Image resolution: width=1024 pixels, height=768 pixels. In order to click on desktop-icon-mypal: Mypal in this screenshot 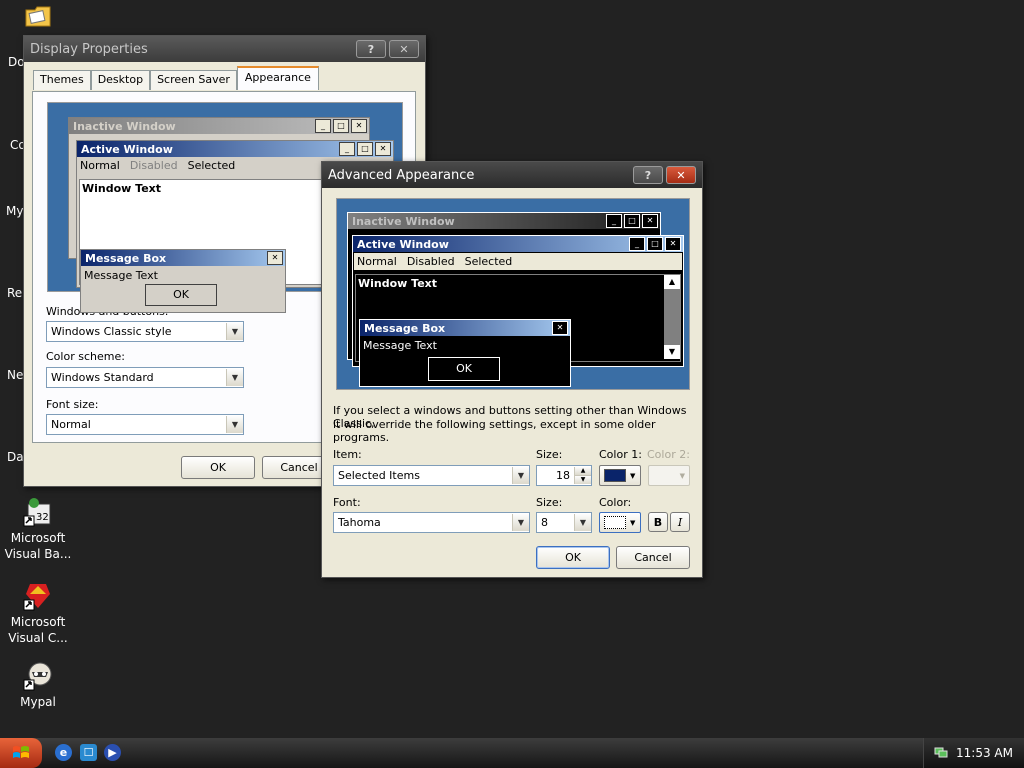, I will do `click(38, 685)`.